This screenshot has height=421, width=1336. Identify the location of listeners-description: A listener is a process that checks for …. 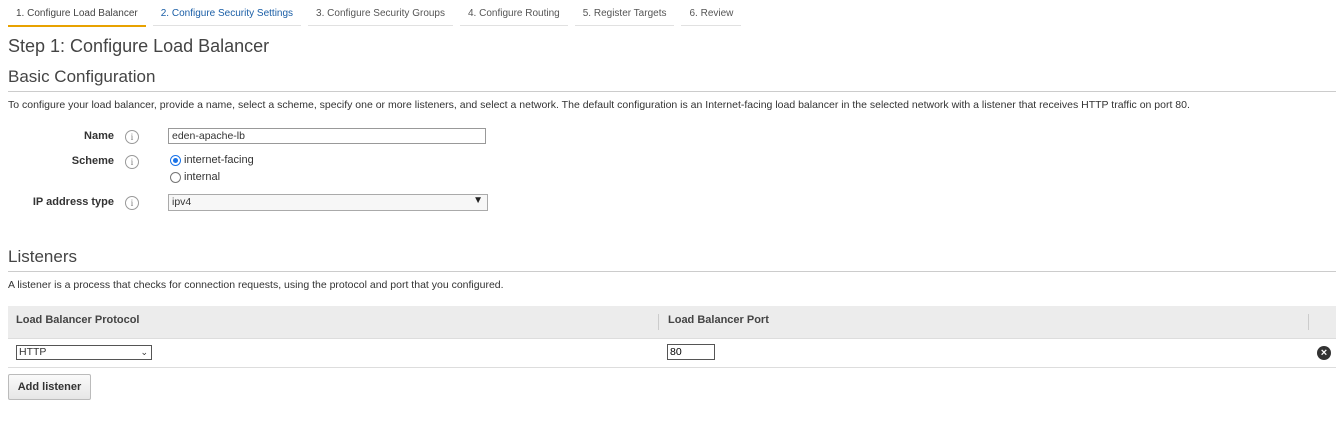
(256, 285).